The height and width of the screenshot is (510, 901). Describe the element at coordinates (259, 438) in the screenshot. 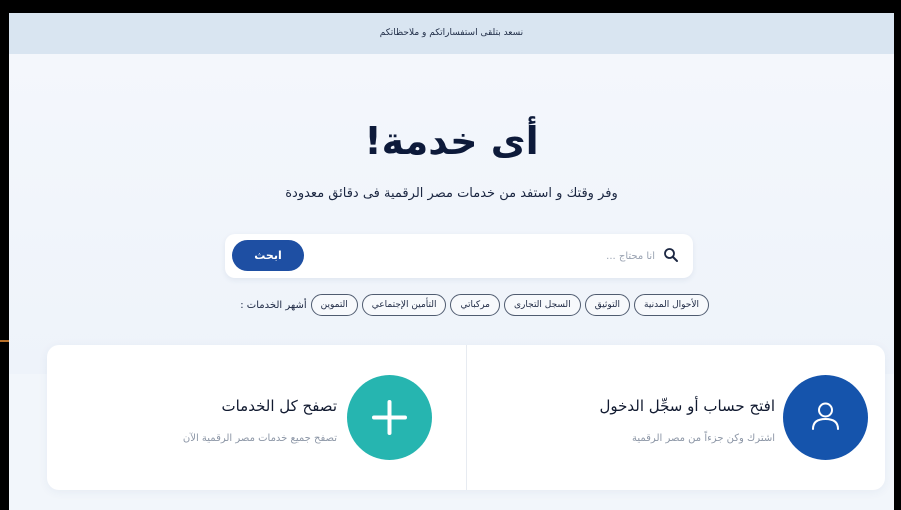

I see `browse-services-subtitle: تصفح جميع خدمات مصر الرقمية الآن` at that location.